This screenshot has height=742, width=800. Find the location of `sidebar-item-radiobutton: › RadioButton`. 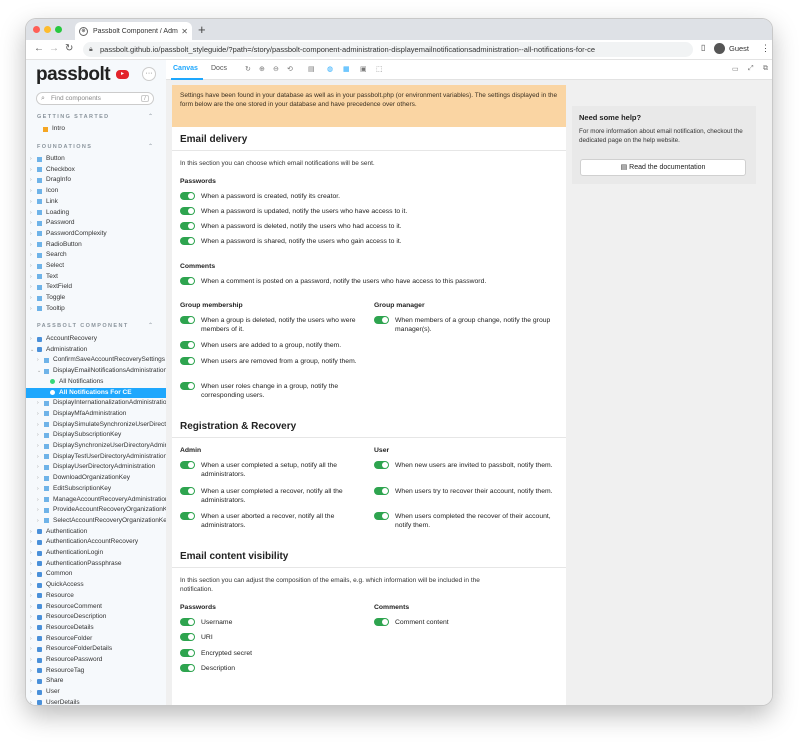

sidebar-item-radiobutton: › RadioButton is located at coordinates (56, 245).